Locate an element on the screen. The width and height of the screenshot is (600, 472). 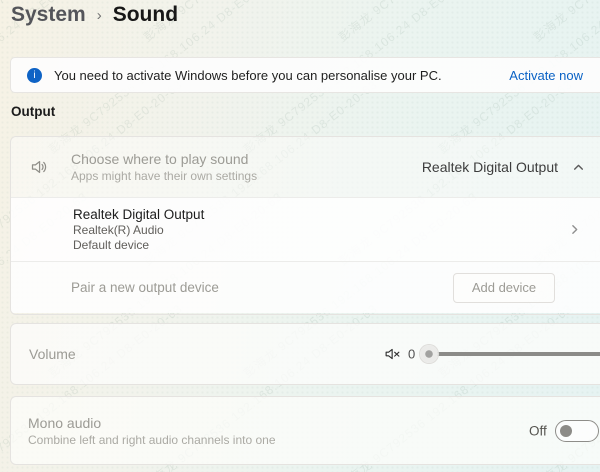
breadcrumb-system: System is located at coordinates (48, 15).